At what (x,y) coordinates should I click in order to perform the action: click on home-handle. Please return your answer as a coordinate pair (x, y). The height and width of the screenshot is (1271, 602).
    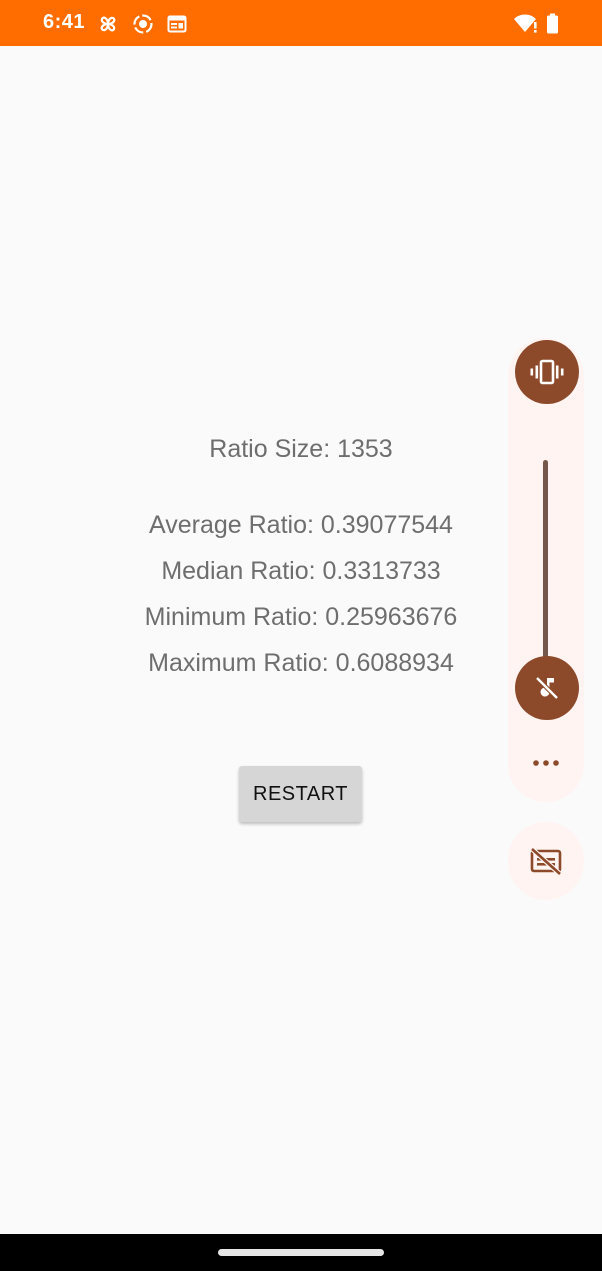
    Looking at the image, I should click on (301, 1252).